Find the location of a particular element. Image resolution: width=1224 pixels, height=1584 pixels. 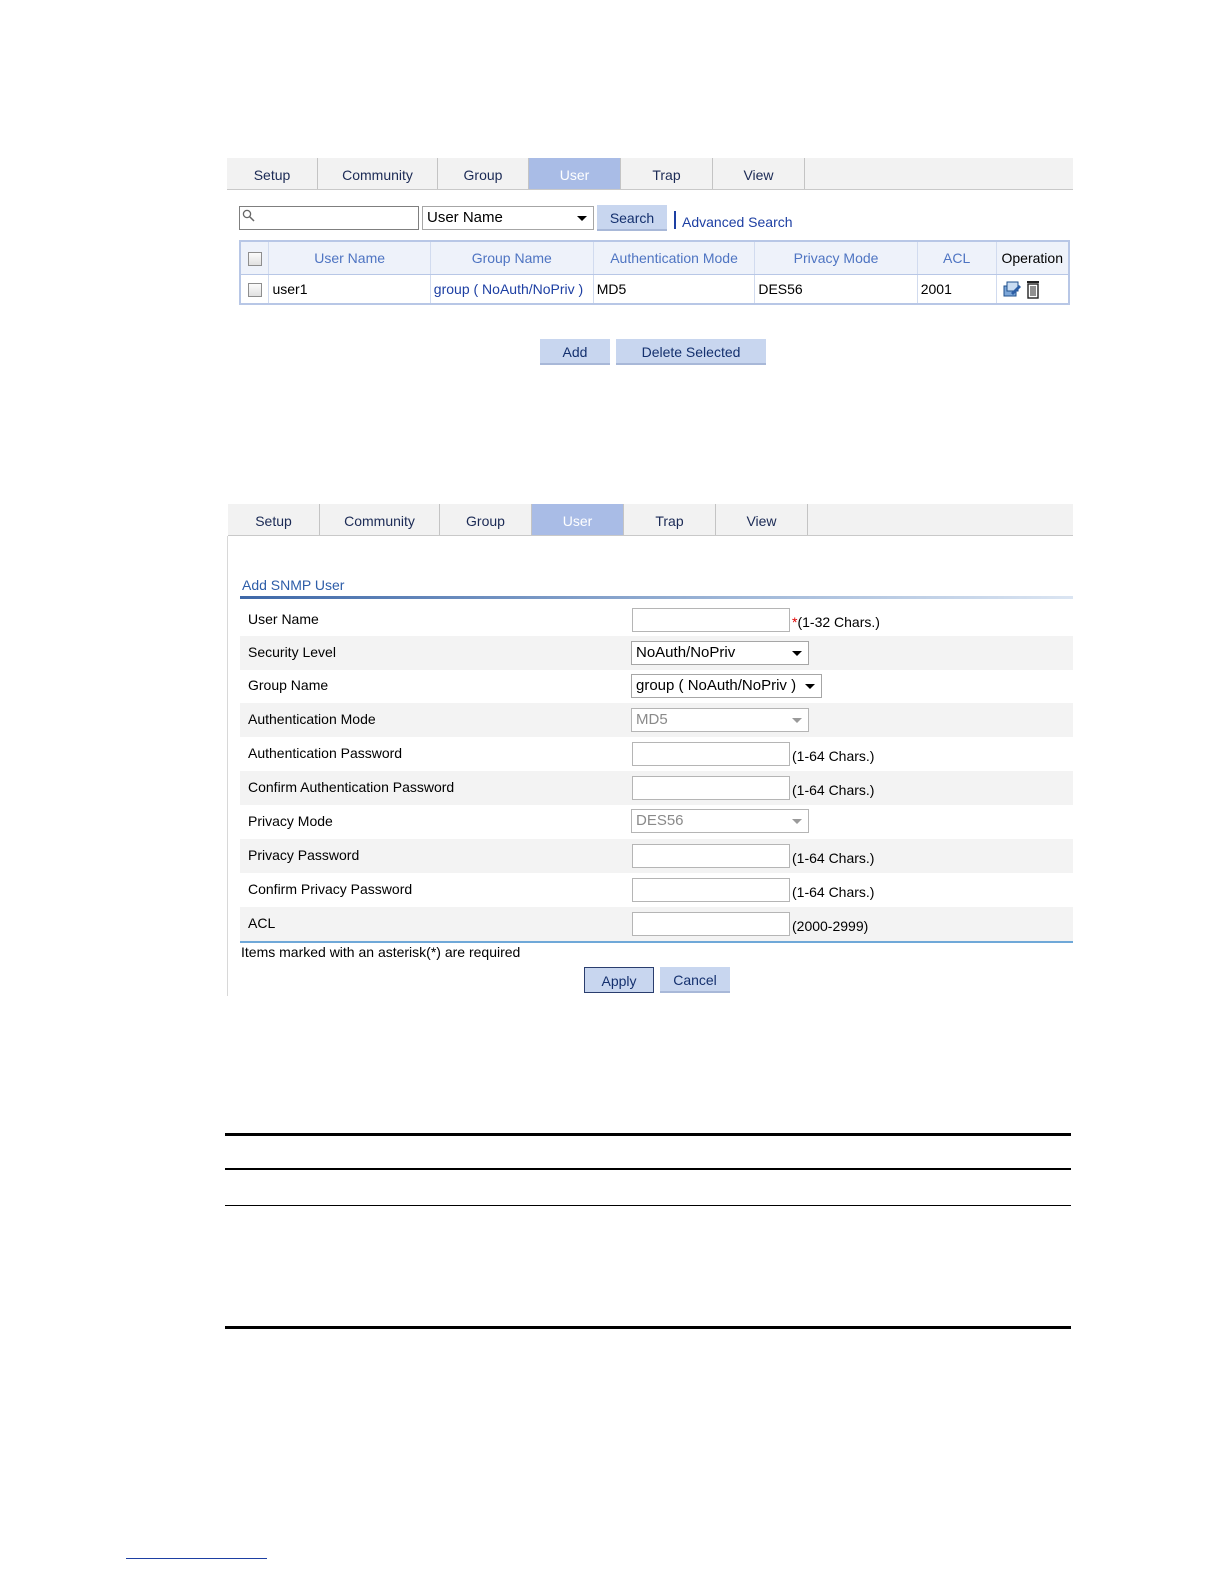

privacy-mode-value: DES56 is located at coordinates (660, 820).